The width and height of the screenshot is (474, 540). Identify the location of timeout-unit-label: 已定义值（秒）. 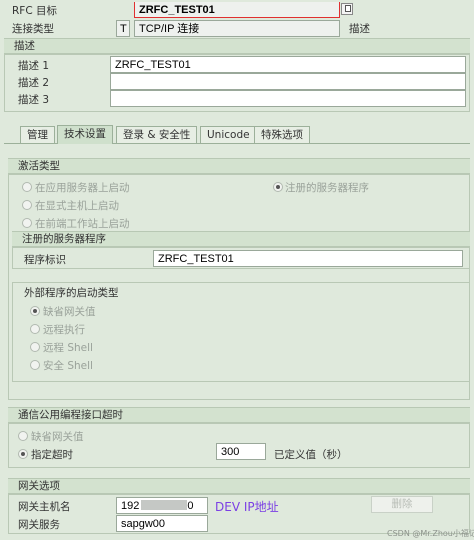
(311, 455).